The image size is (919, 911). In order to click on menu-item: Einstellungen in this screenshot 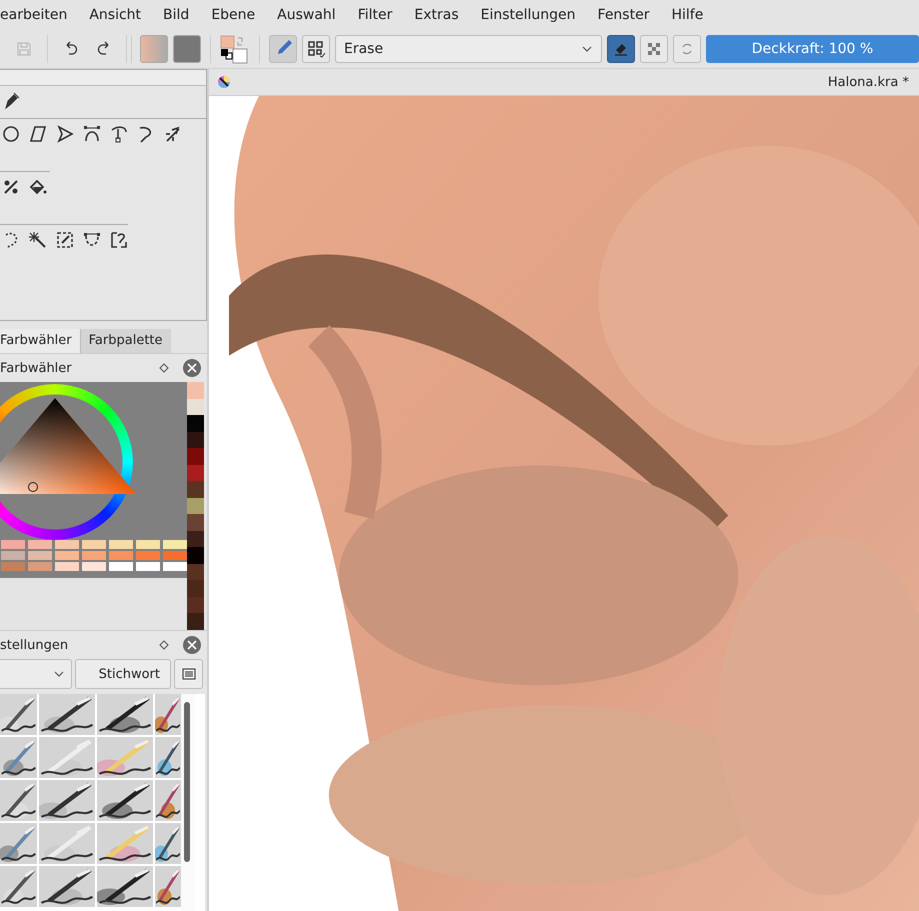, I will do `click(528, 15)`.